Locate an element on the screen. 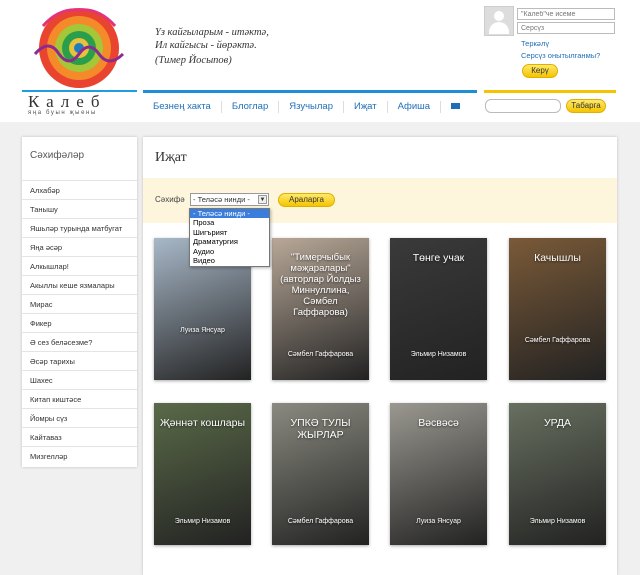 This screenshot has height=575, width=640. work-card: УРДА Эльмир Низамов is located at coordinates (557, 474).